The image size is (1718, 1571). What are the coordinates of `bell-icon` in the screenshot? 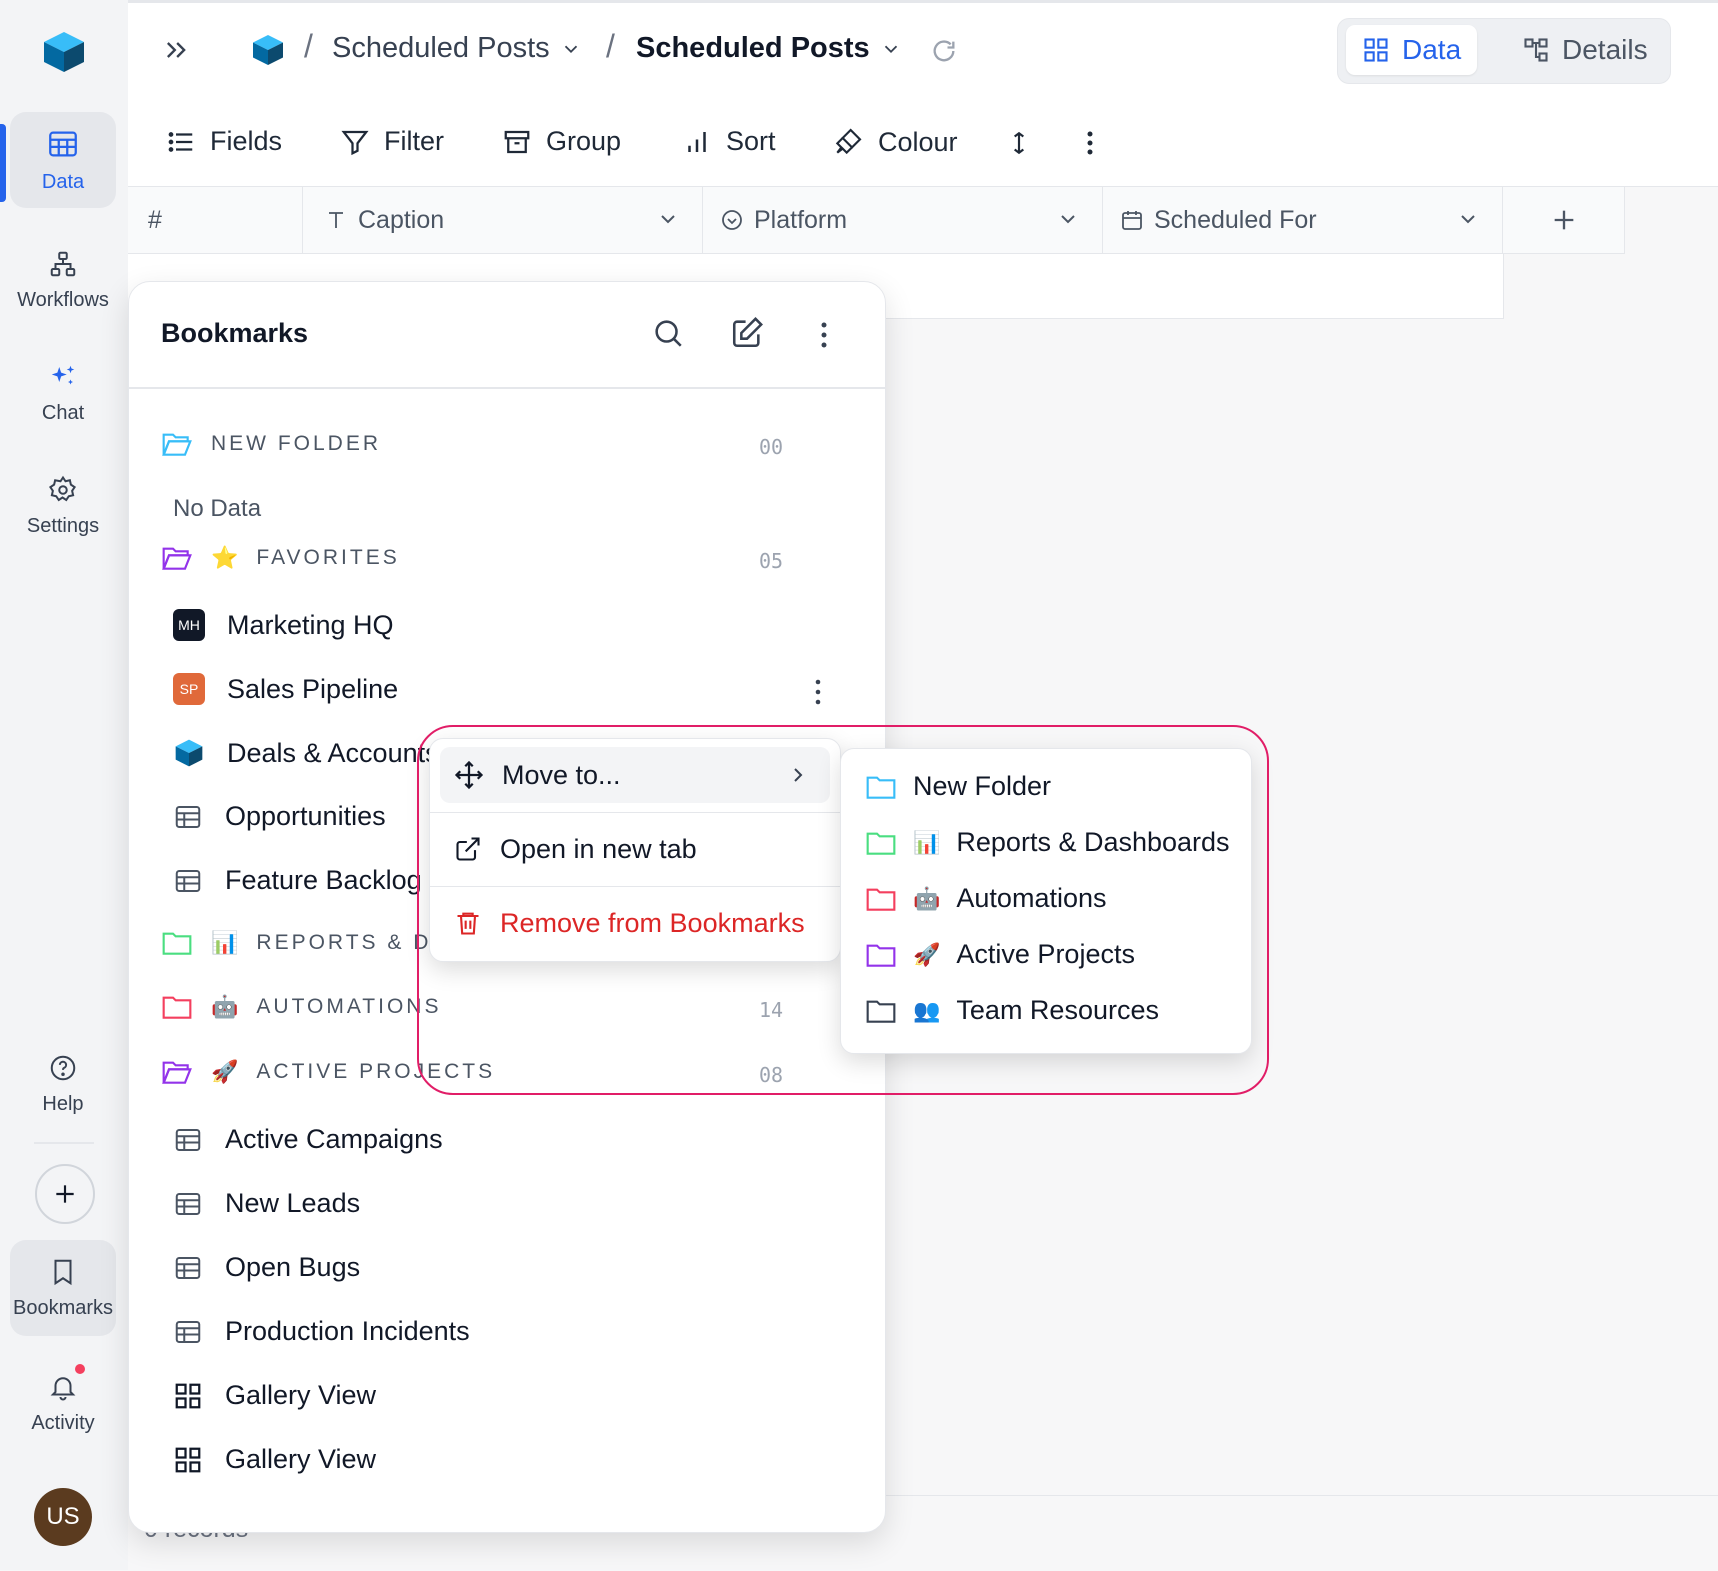 It's located at (63, 1388).